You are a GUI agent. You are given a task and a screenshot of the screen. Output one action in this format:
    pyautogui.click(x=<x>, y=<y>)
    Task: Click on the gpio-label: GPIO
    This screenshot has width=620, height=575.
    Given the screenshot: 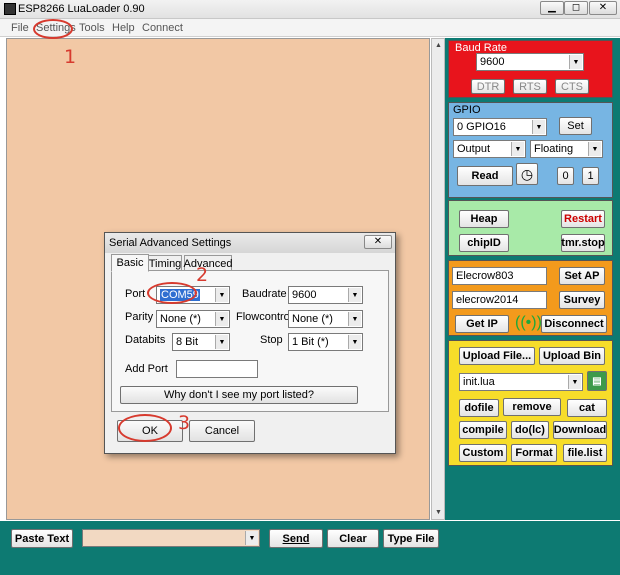 What is the action you would take?
    pyautogui.click(x=467, y=110)
    